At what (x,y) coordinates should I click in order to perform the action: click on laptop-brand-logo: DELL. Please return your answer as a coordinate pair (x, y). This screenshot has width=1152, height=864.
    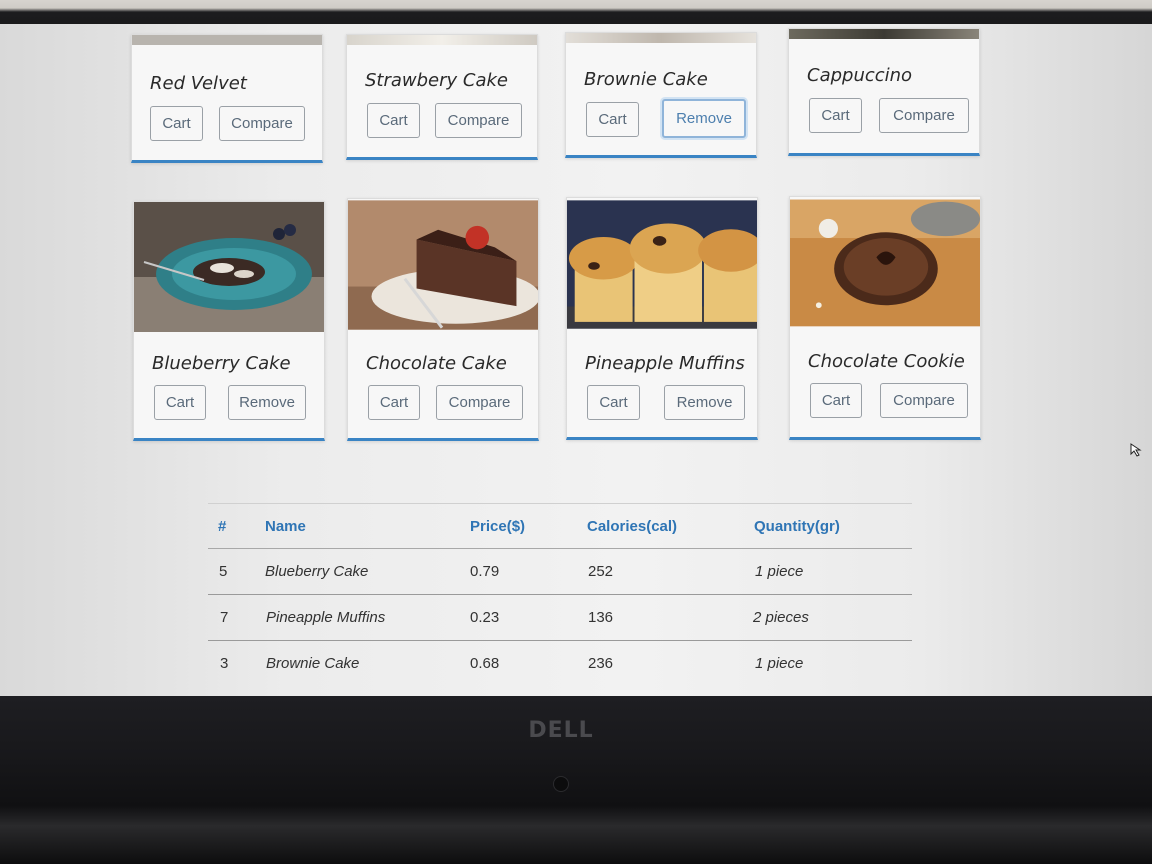
    Looking at the image, I should click on (561, 730).